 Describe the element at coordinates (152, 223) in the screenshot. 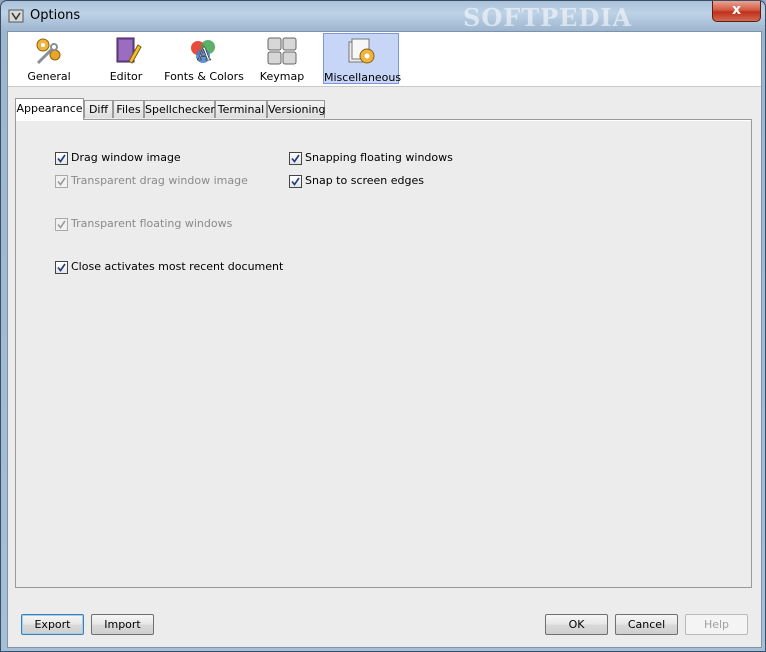

I see `checkbox-label: Transparent floating windows` at that location.